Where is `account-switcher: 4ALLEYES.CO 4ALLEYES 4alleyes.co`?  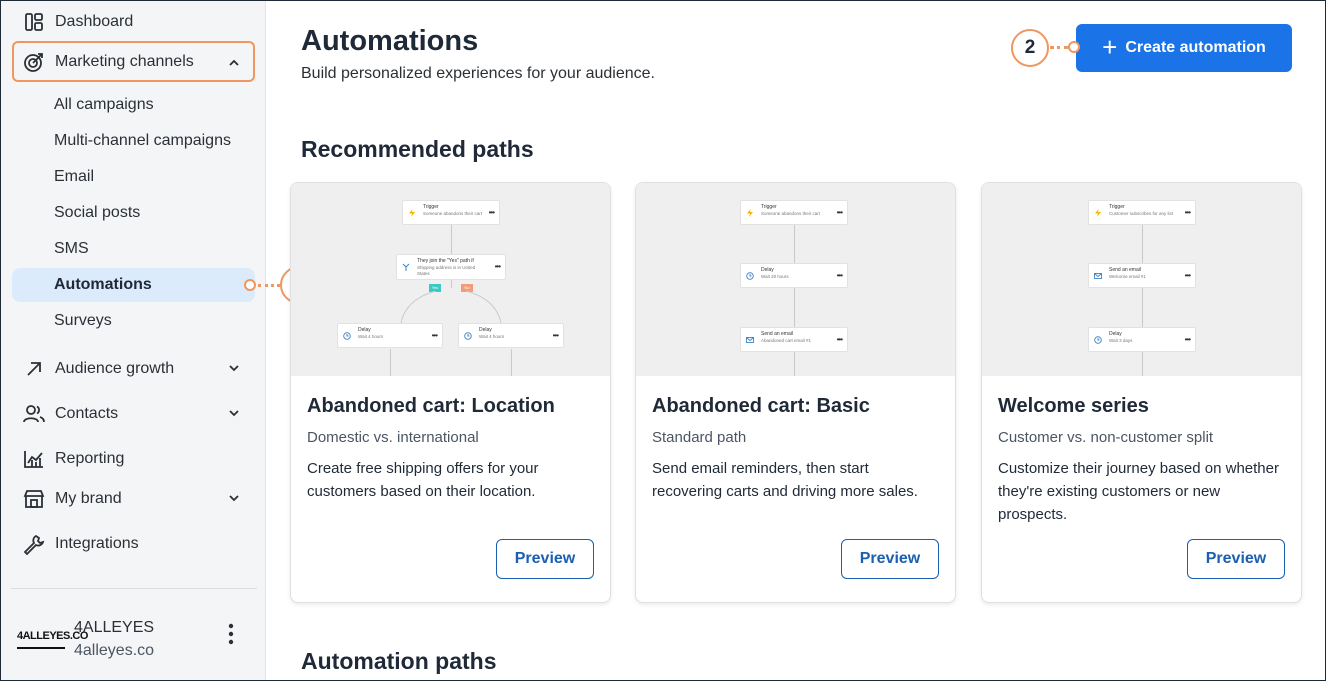
account-switcher: 4ALLEYES.CO 4ALLEYES 4alleyes.co is located at coordinates (137, 638).